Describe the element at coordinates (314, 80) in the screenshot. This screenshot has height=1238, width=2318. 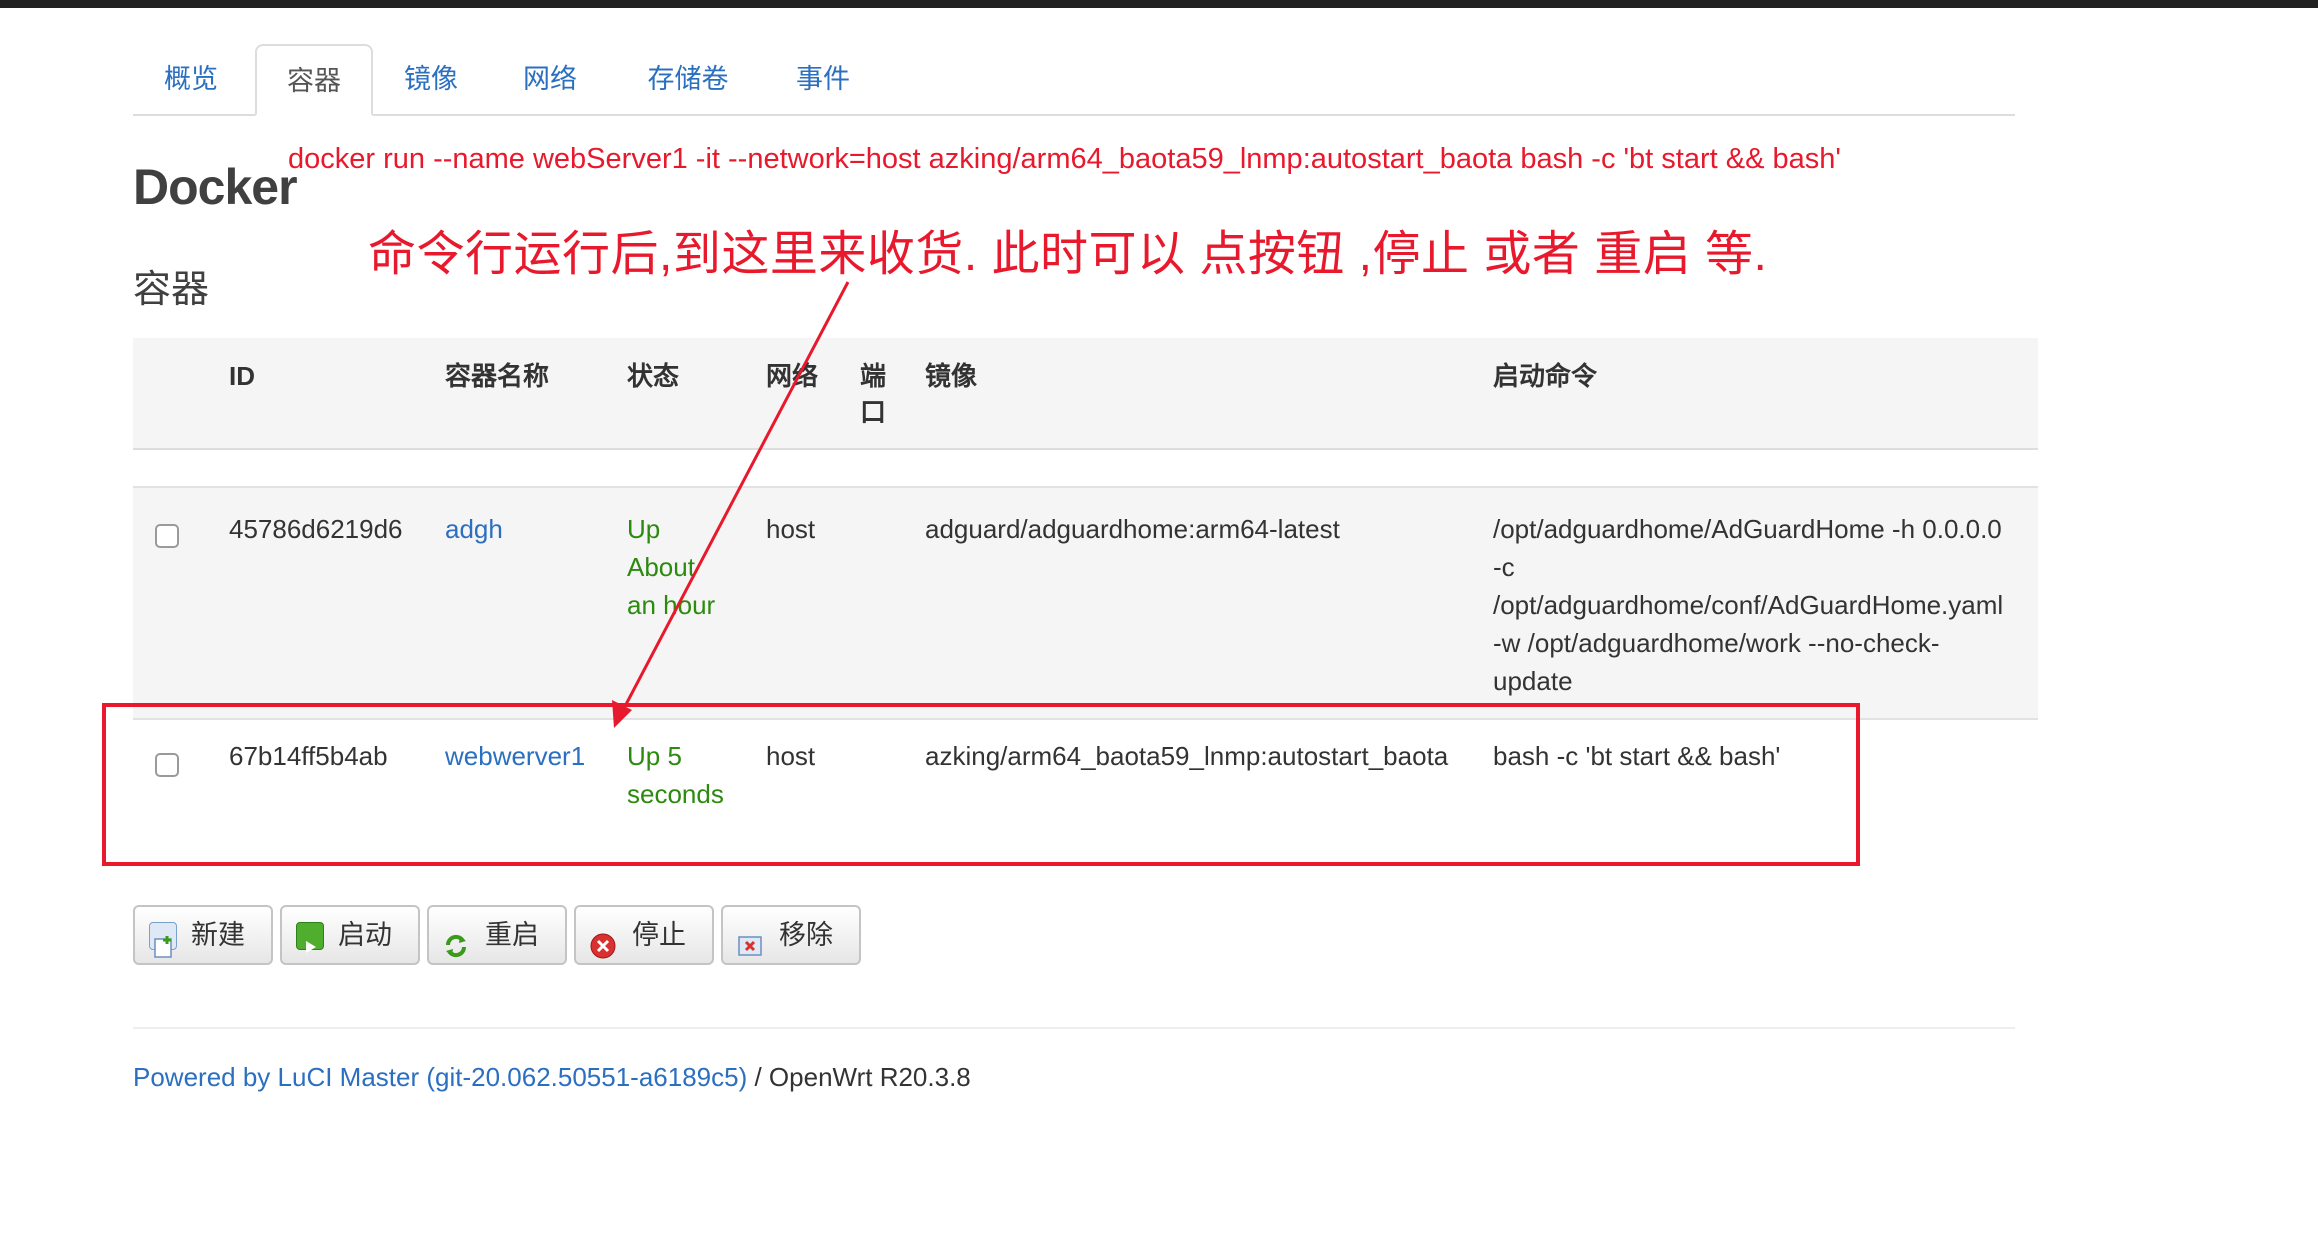
I see `tab-containers: 容器` at that location.